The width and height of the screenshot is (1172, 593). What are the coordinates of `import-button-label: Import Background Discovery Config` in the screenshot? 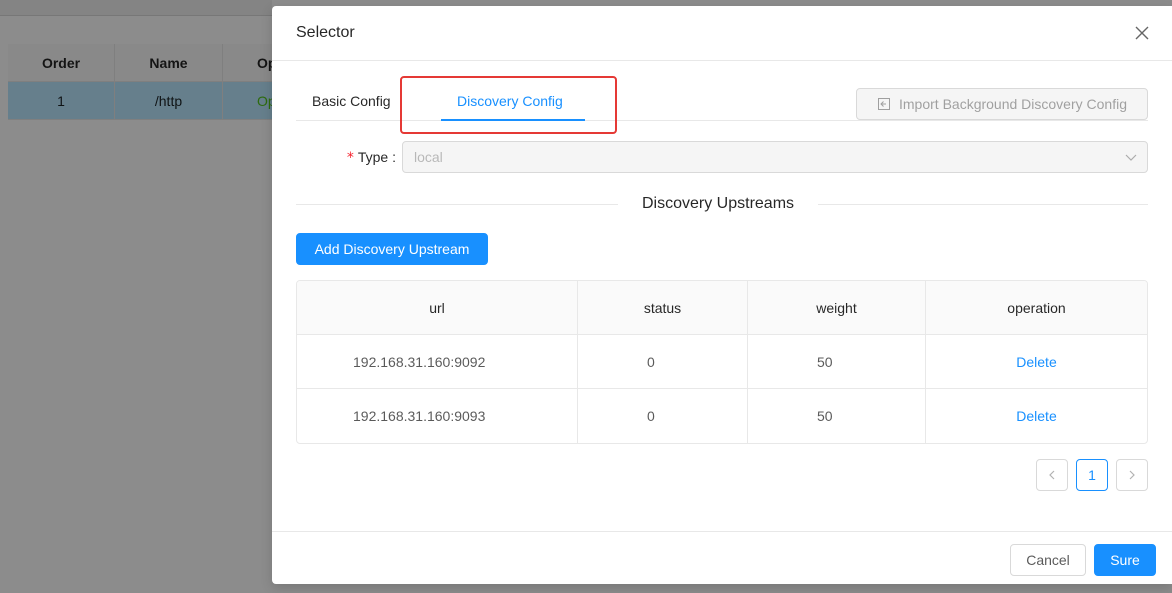 It's located at (1013, 104).